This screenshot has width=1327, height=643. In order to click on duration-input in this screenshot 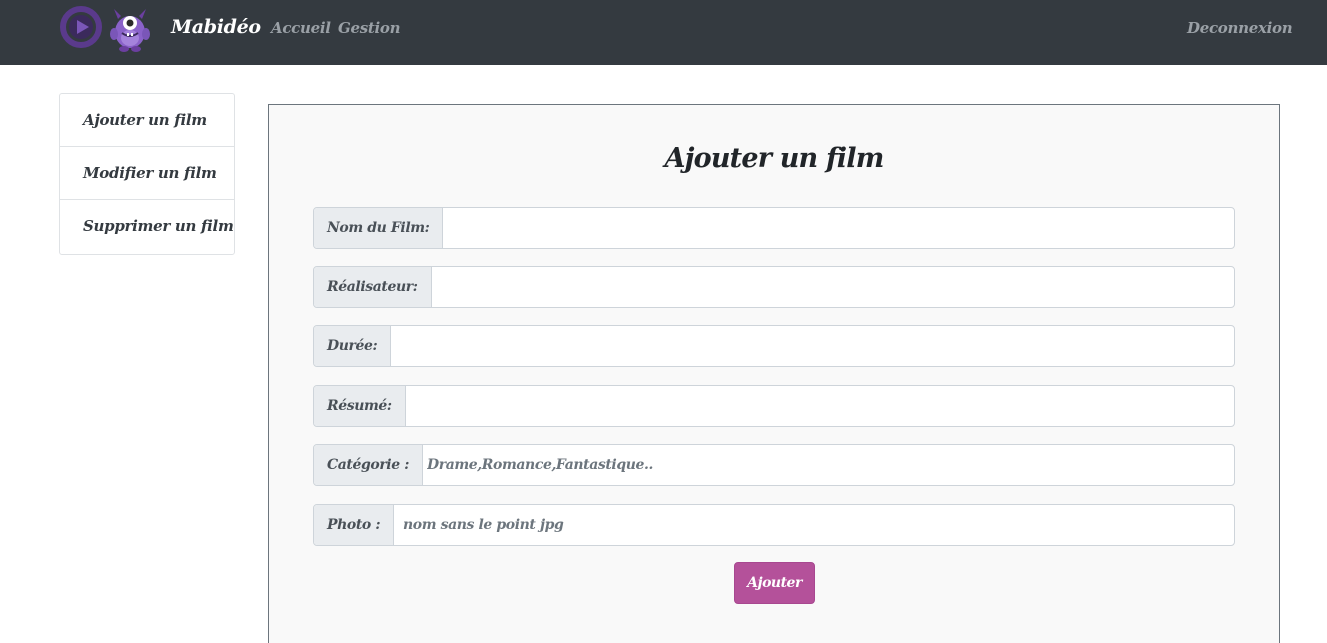, I will do `click(810, 346)`.